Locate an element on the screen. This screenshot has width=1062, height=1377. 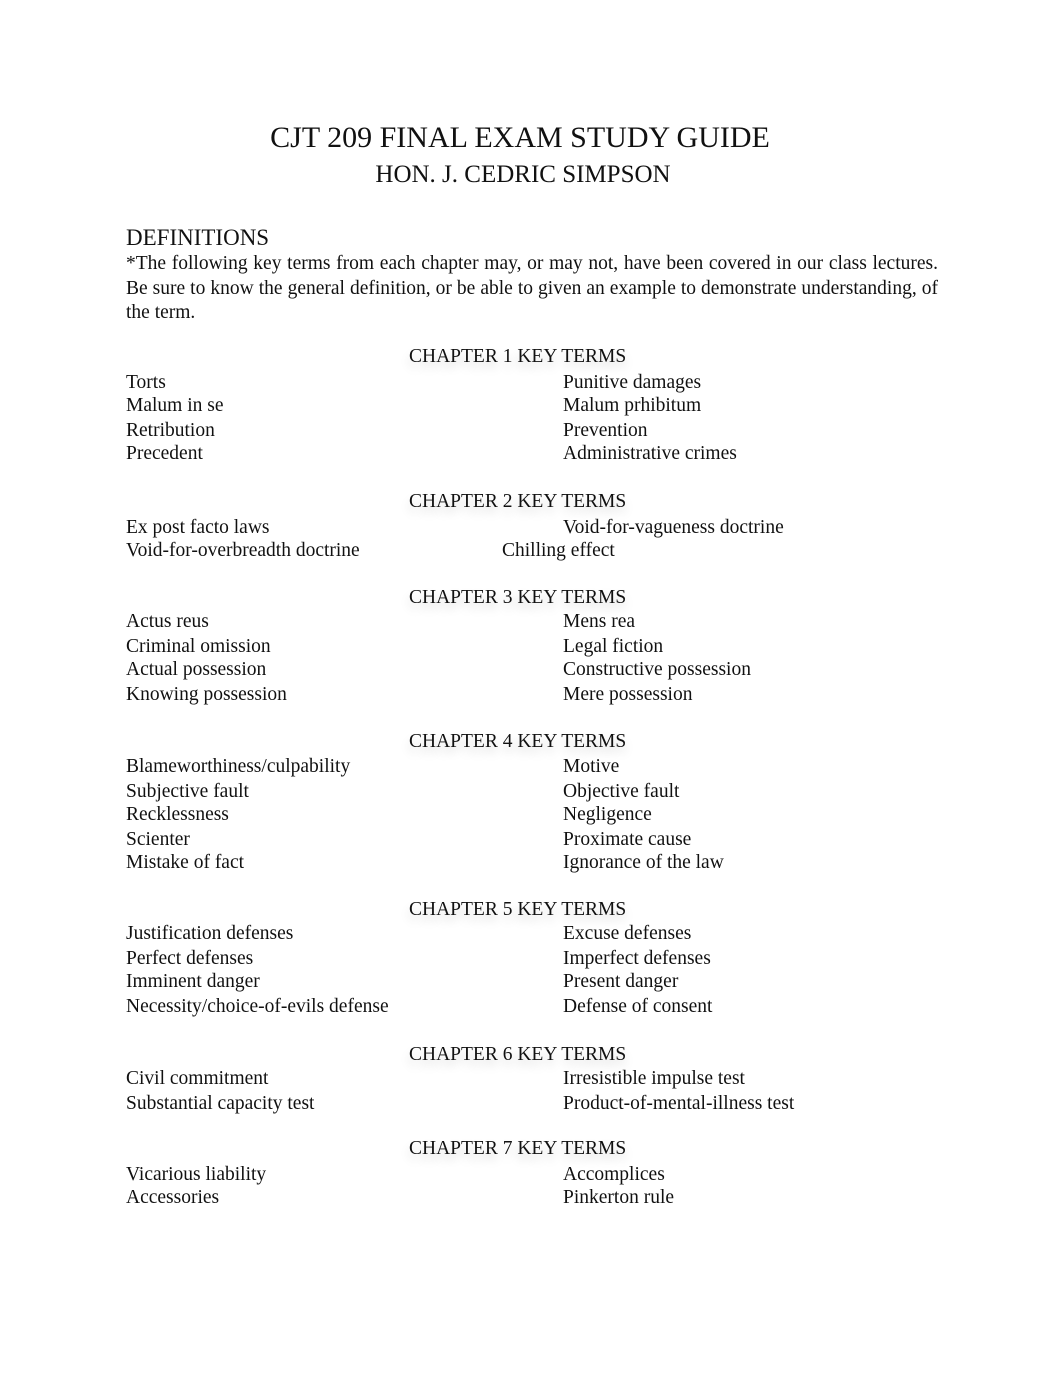
term: Mens rea is located at coordinates (599, 621).